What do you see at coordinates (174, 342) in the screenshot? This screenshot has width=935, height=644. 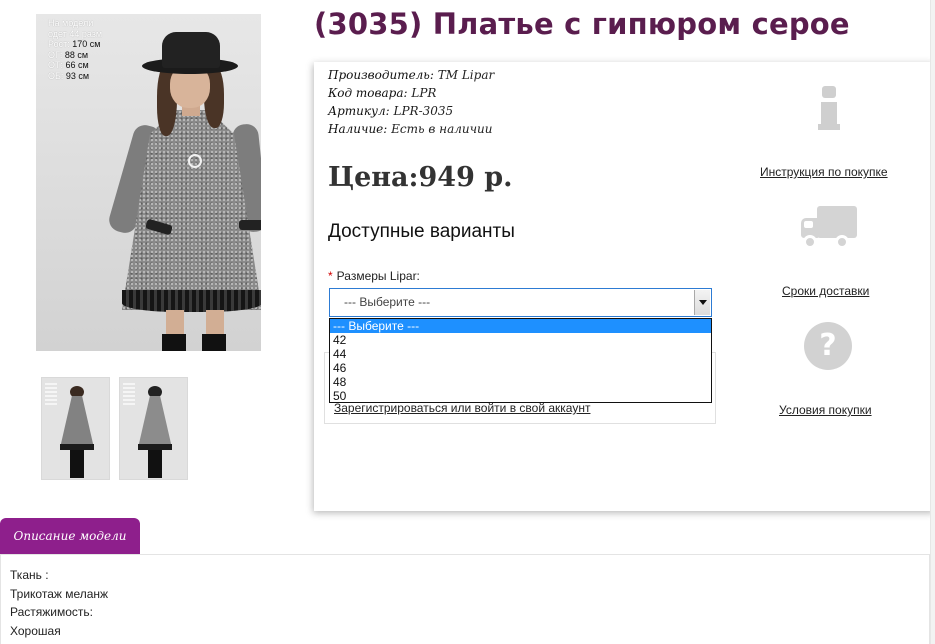 I see `photo-boot-left` at bounding box center [174, 342].